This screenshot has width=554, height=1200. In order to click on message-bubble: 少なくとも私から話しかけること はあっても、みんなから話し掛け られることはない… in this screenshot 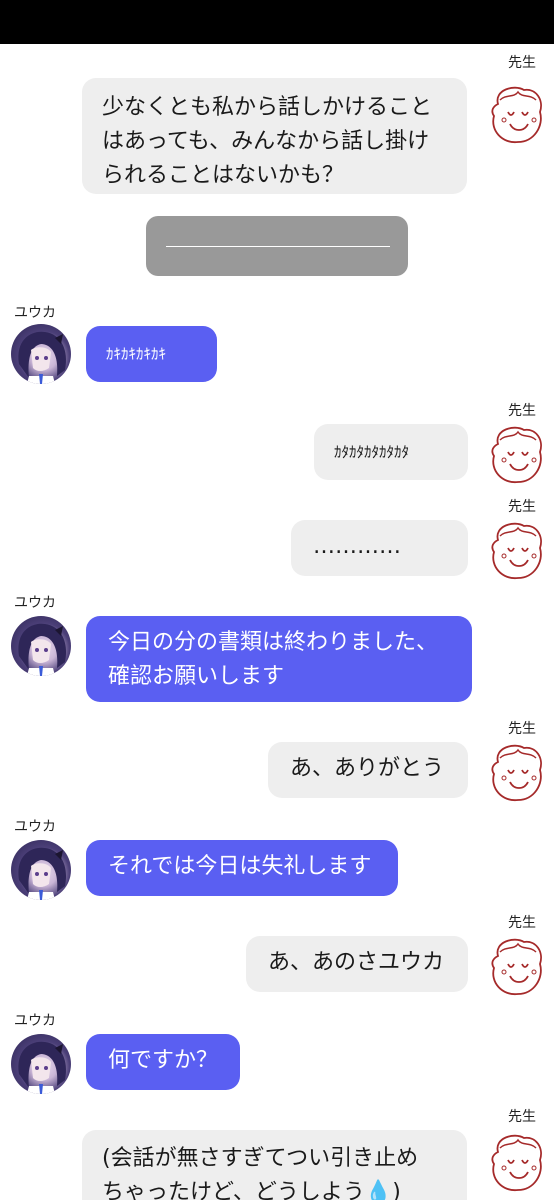, I will do `click(274, 136)`.